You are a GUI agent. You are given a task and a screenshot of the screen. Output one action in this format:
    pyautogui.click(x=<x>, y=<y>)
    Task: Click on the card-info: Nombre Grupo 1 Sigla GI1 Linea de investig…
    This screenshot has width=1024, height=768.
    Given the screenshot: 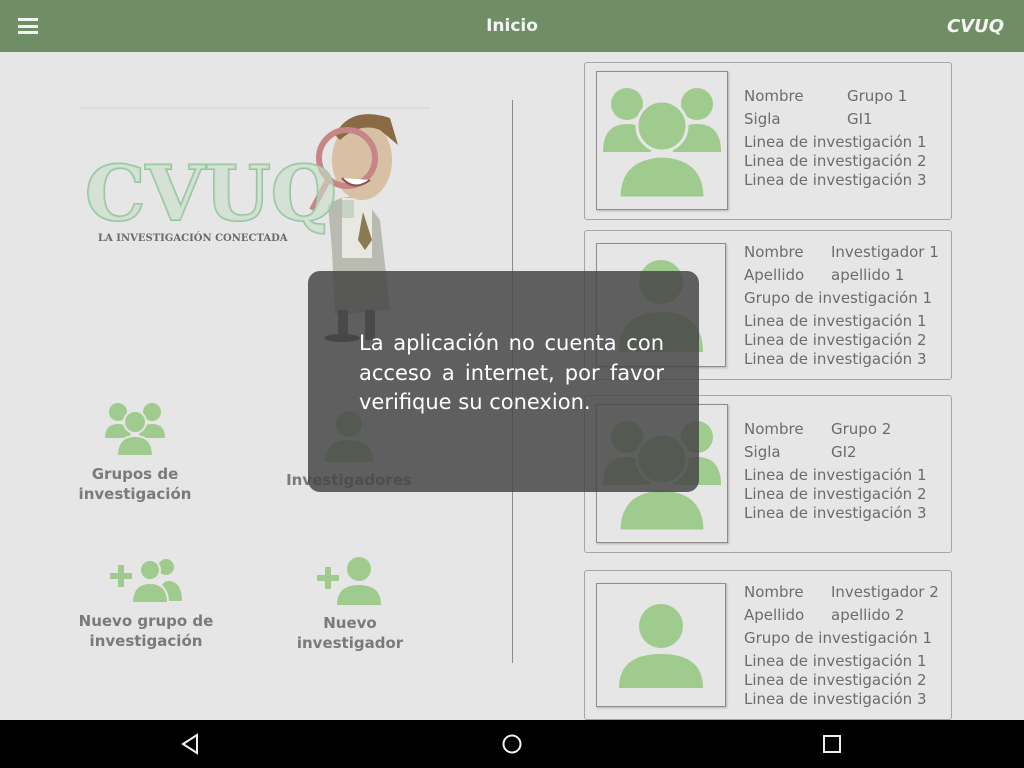 What is the action you would take?
    pyautogui.click(x=844, y=138)
    